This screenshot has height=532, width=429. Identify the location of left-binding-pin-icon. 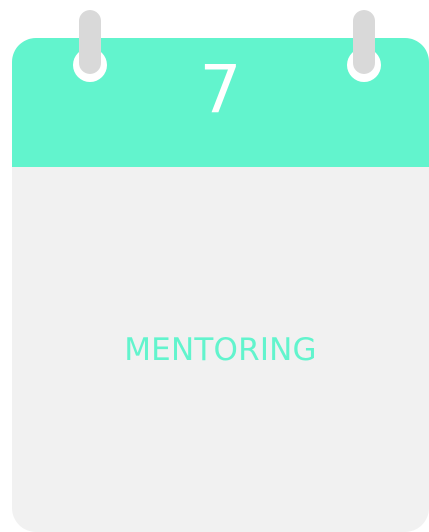
(90, 42).